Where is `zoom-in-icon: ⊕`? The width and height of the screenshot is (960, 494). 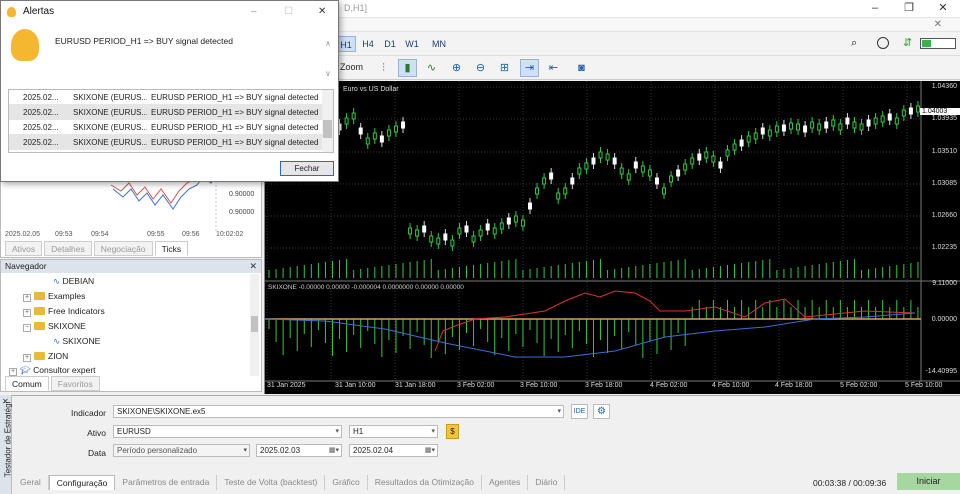 zoom-in-icon: ⊕ is located at coordinates (456, 68).